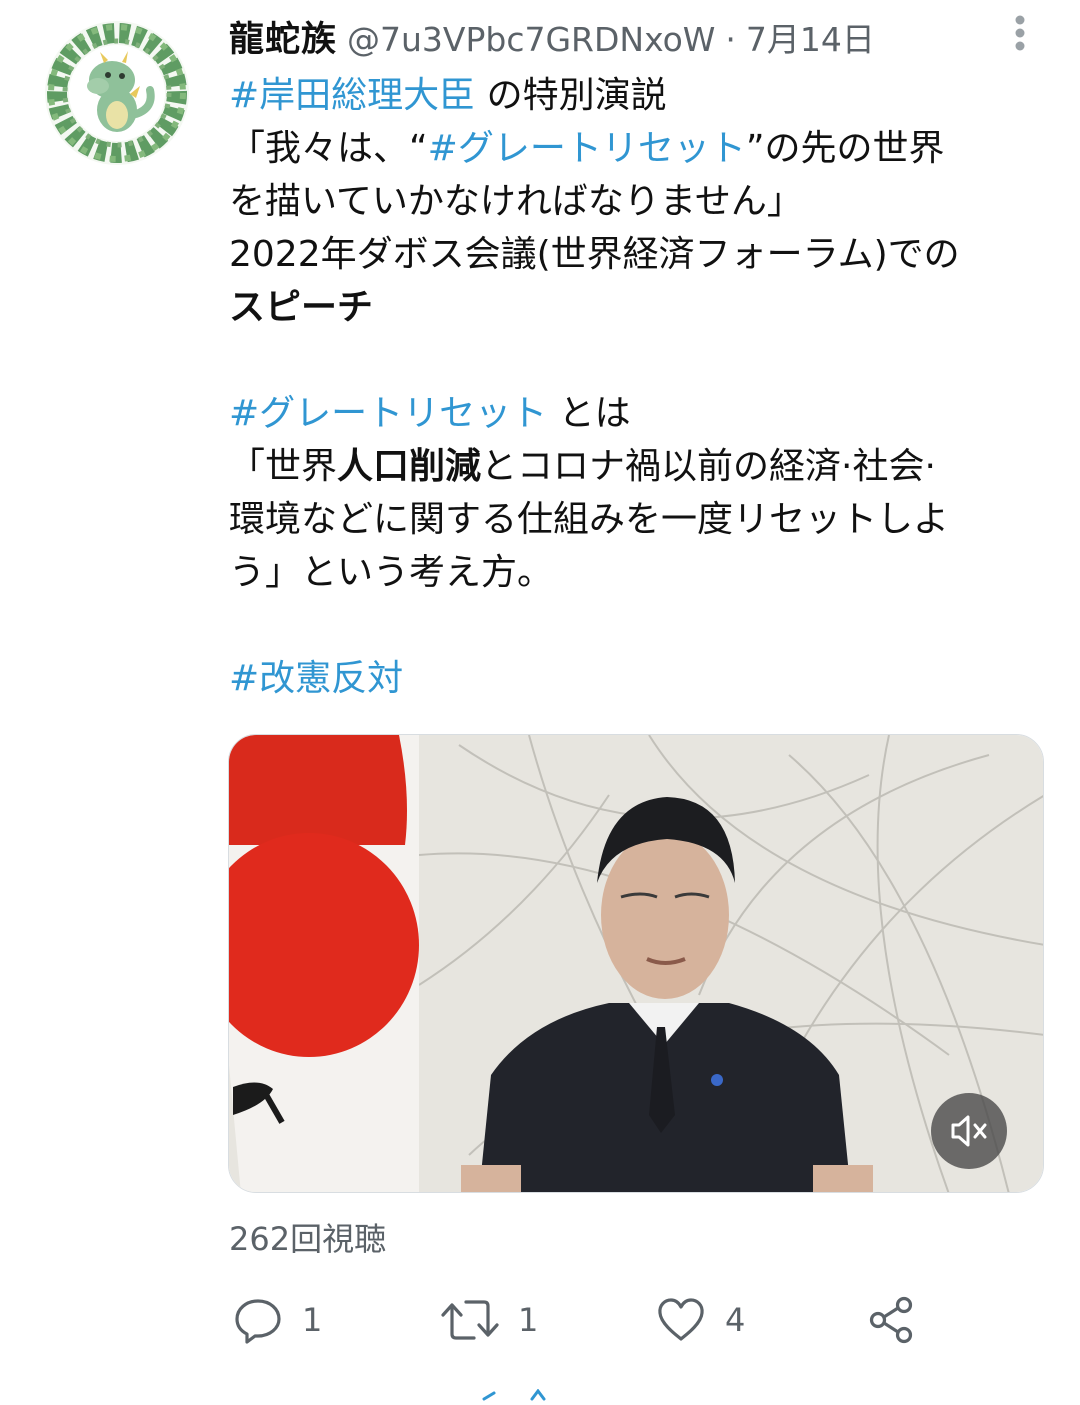 Image resolution: width=1080 pixels, height=1405 pixels. I want to click on text-segment: 環境などに関する仕組みを一度リセットしよ, so click(589, 519).